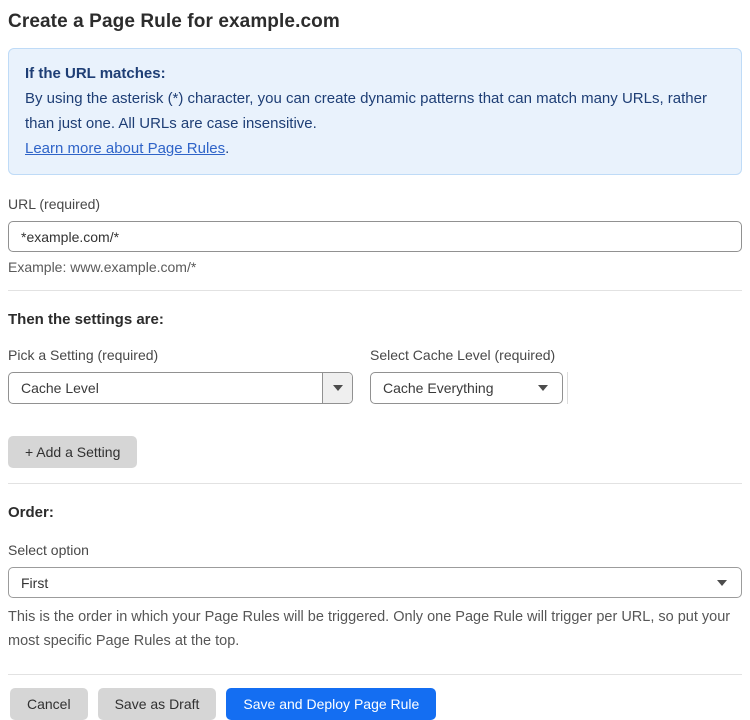 The width and height of the screenshot is (750, 720). I want to click on section-divider, so click(375, 290).